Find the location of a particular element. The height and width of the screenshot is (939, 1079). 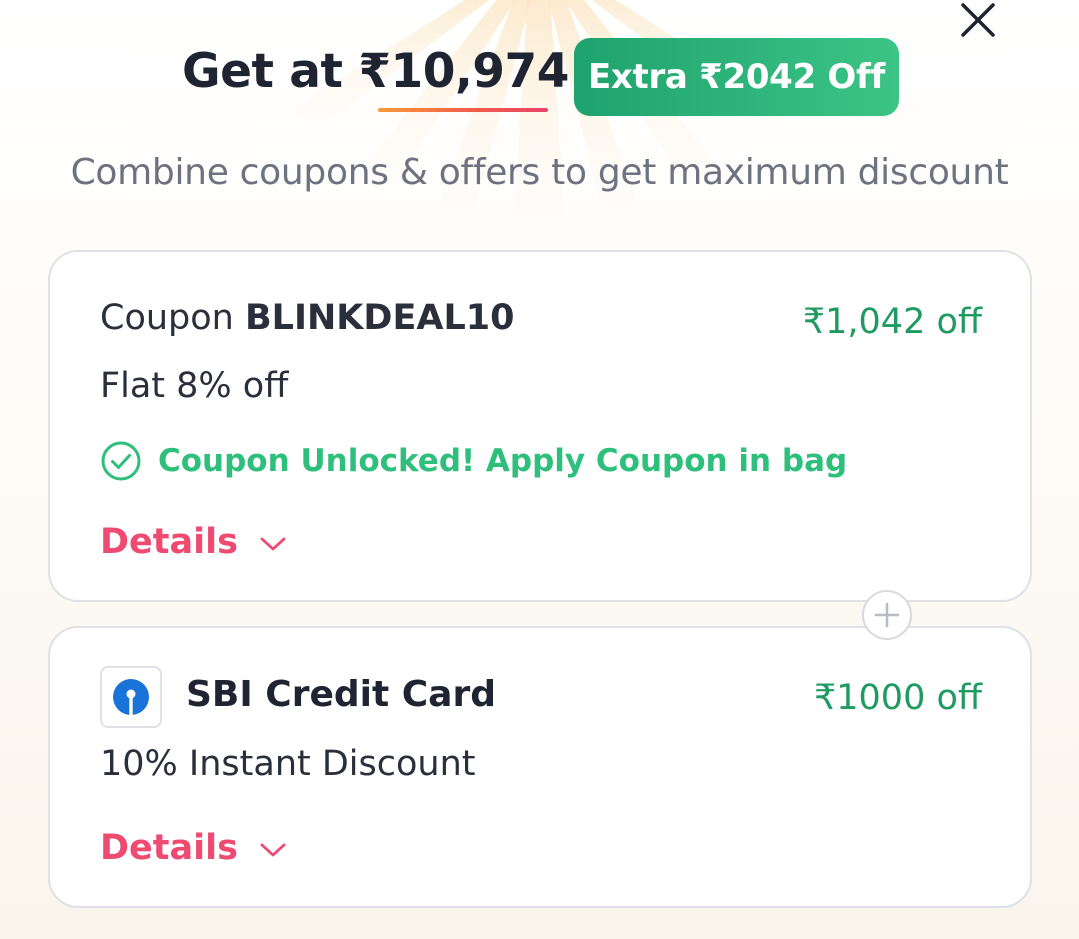

close-icon is located at coordinates (978, 20).